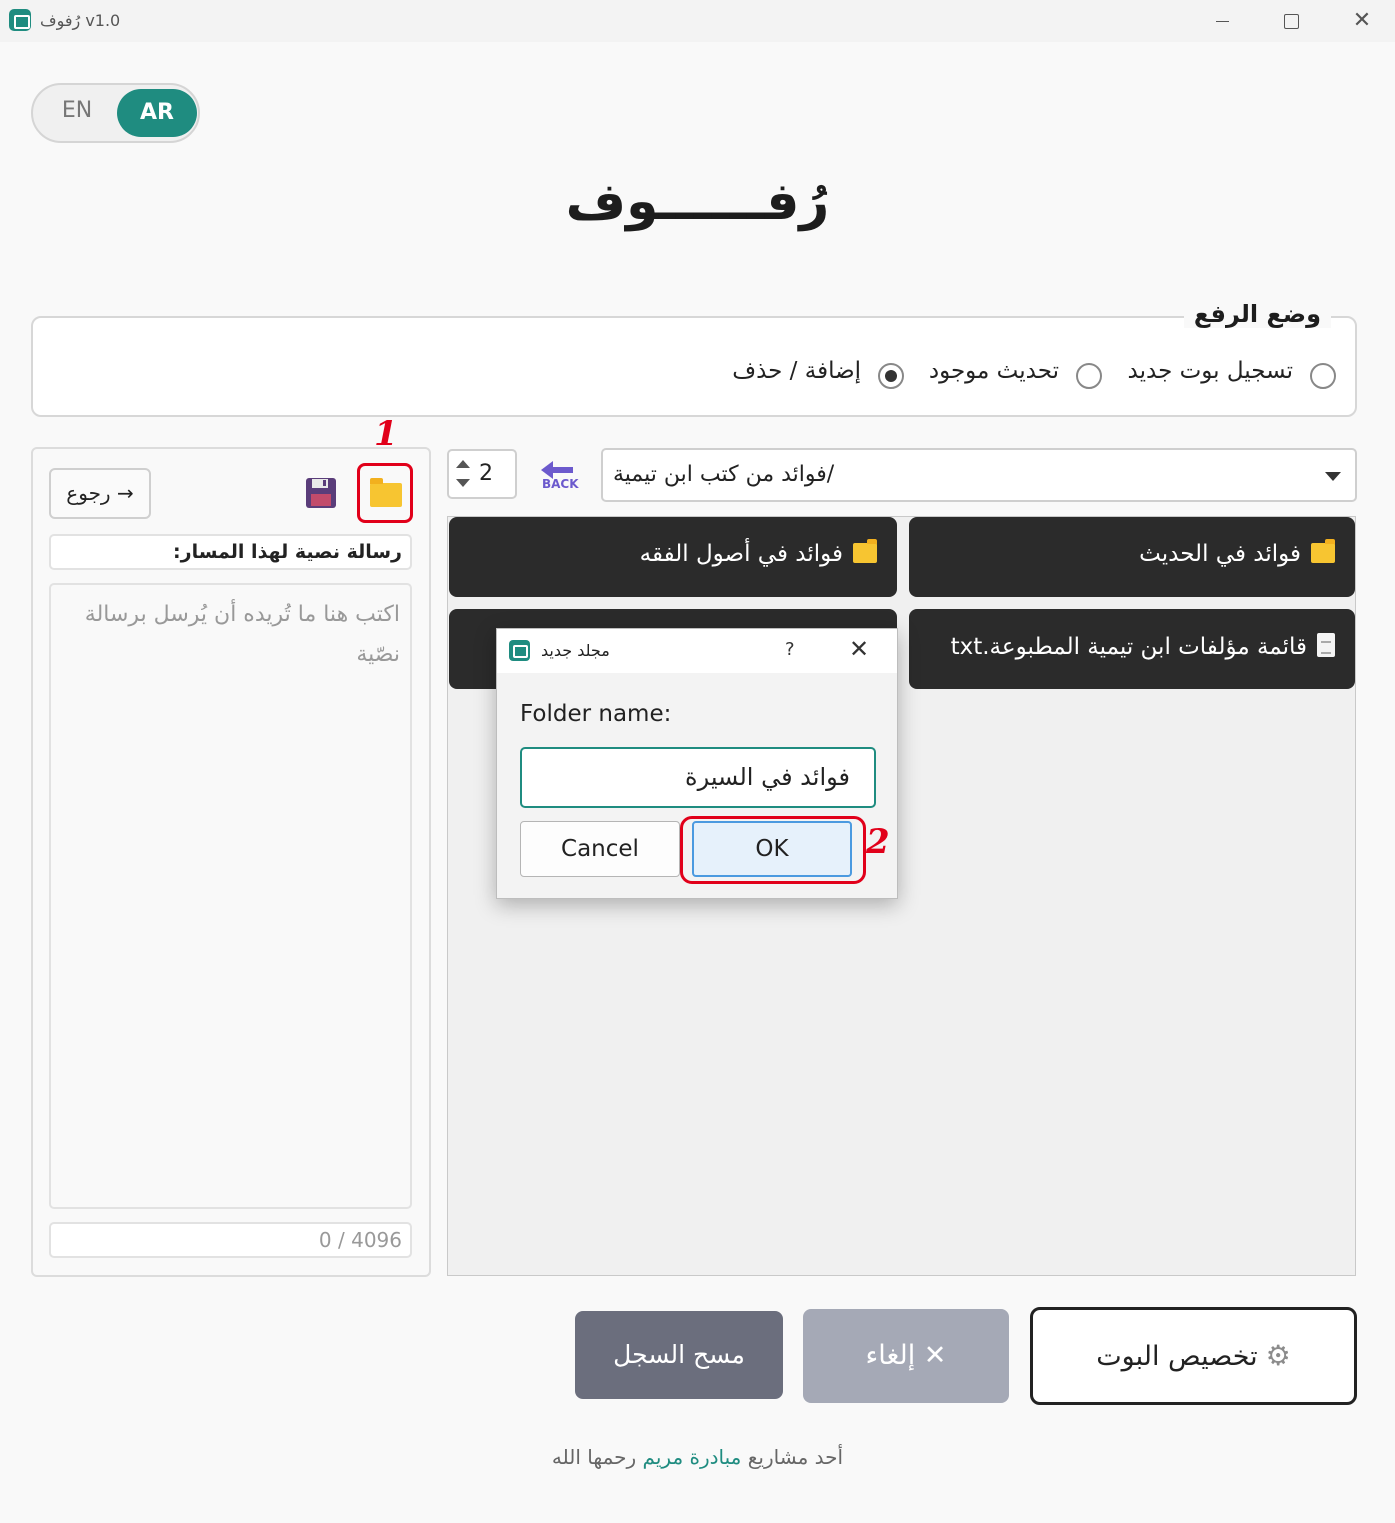 This screenshot has height=1523, width=1395. What do you see at coordinates (790, 649) in the screenshot?
I see `help-icon: ?` at bounding box center [790, 649].